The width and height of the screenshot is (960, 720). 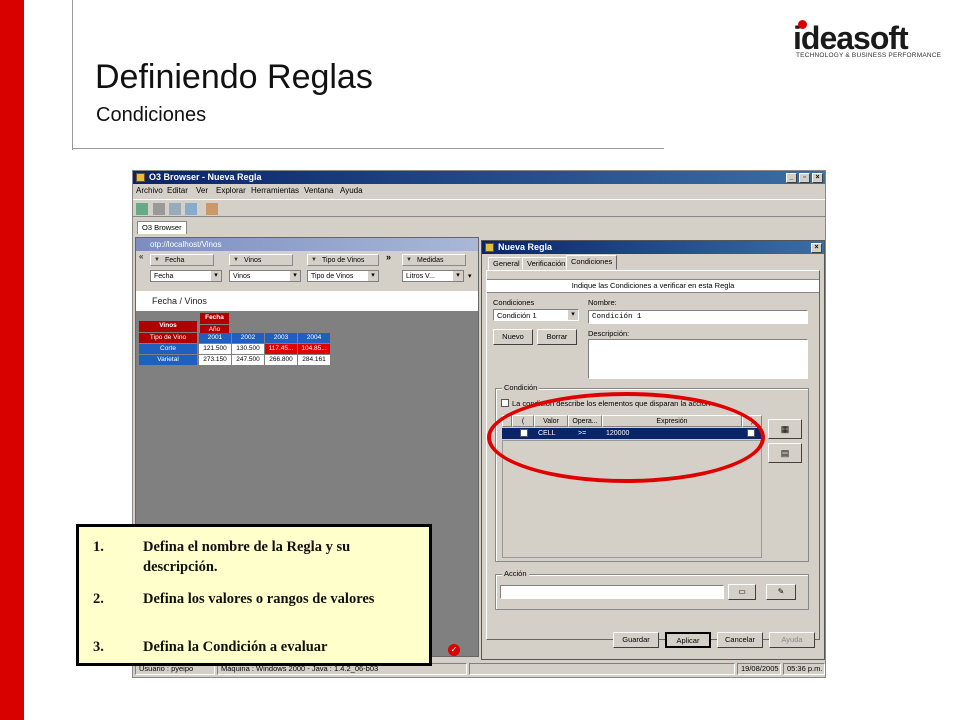 I want to click on step-number: 3., so click(x=98, y=647).